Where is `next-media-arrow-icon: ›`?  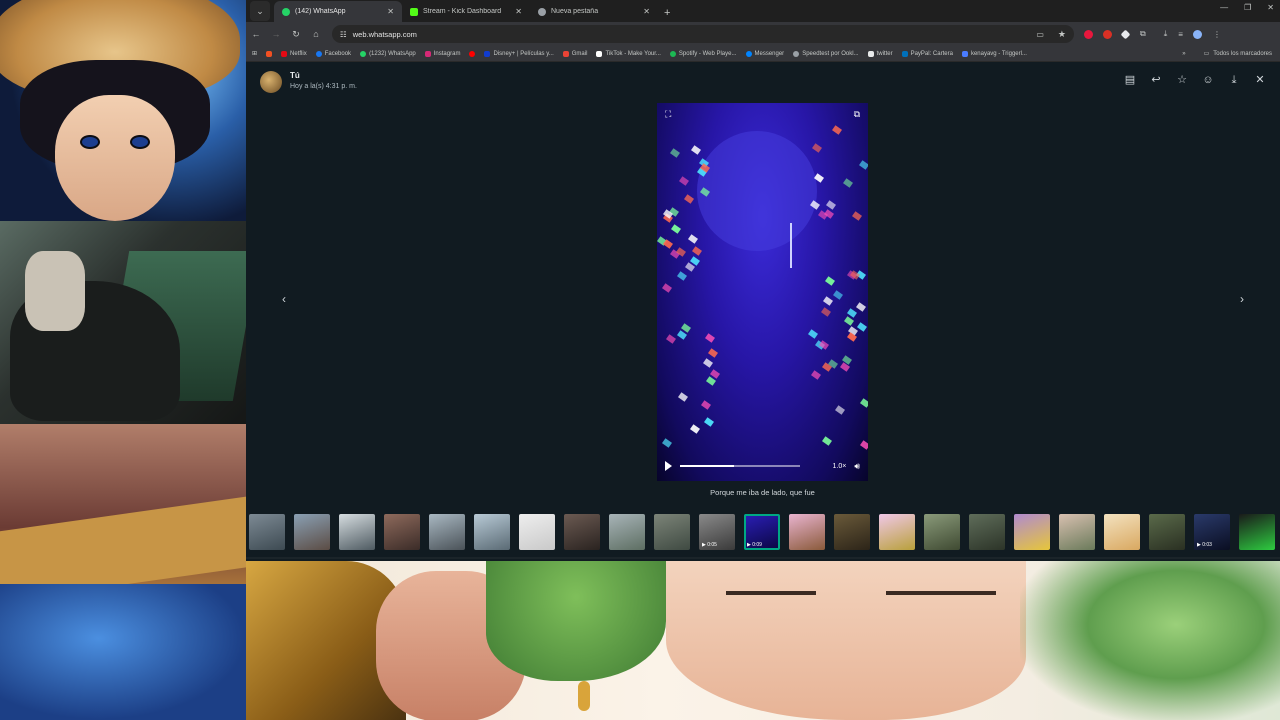 next-media-arrow-icon: › is located at coordinates (1242, 299).